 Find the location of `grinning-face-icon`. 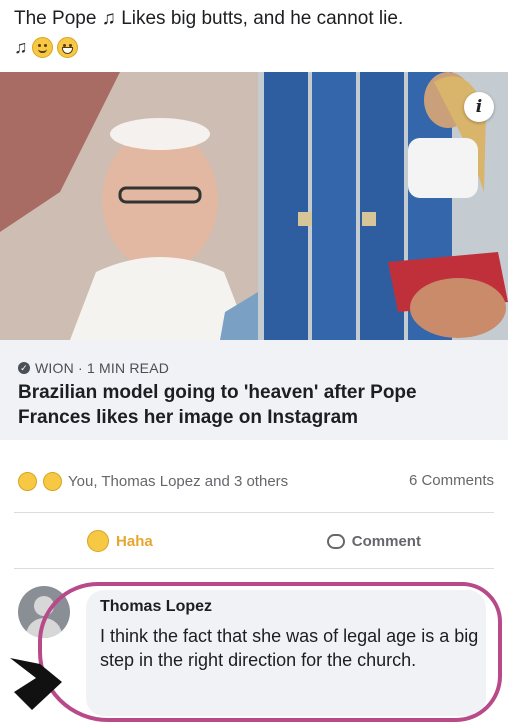

grinning-face-icon is located at coordinates (67, 47).